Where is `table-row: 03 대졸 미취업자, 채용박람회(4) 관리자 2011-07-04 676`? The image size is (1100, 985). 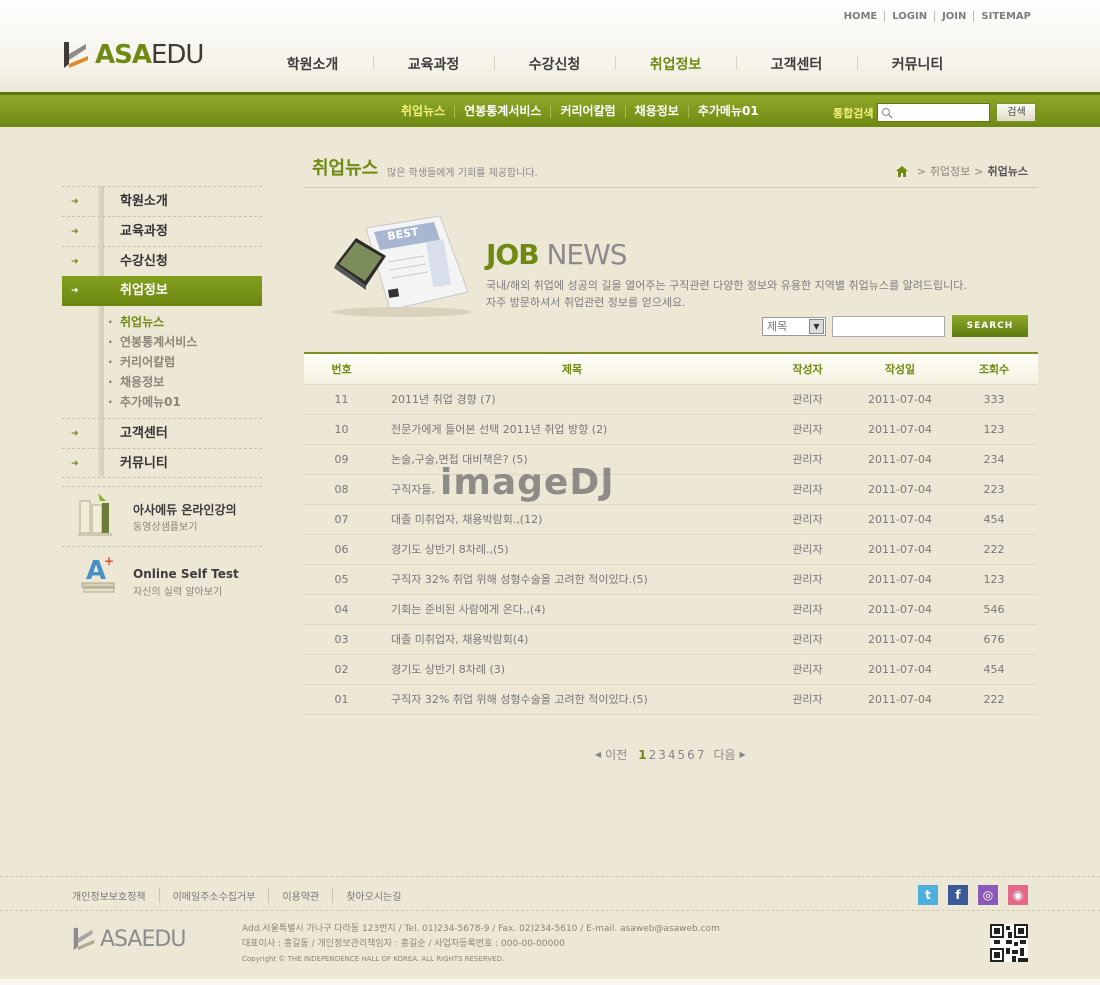 table-row: 03 대졸 미취업자, 채용박람회(4) 관리자 2011-07-04 676 is located at coordinates (671, 639).